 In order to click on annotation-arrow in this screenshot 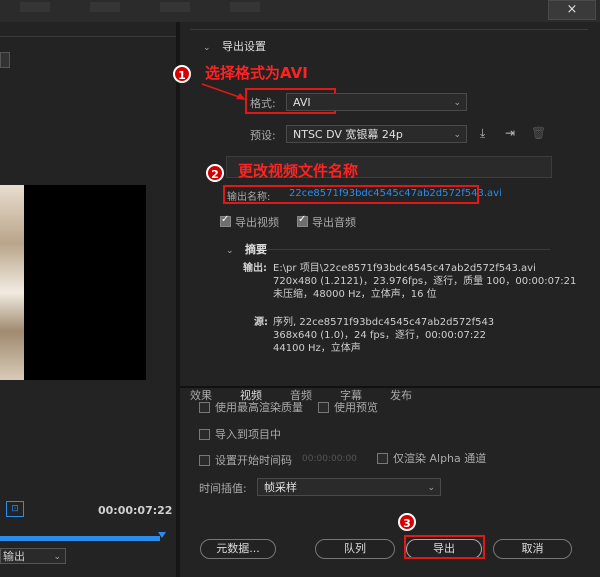, I will do `click(223, 91)`.